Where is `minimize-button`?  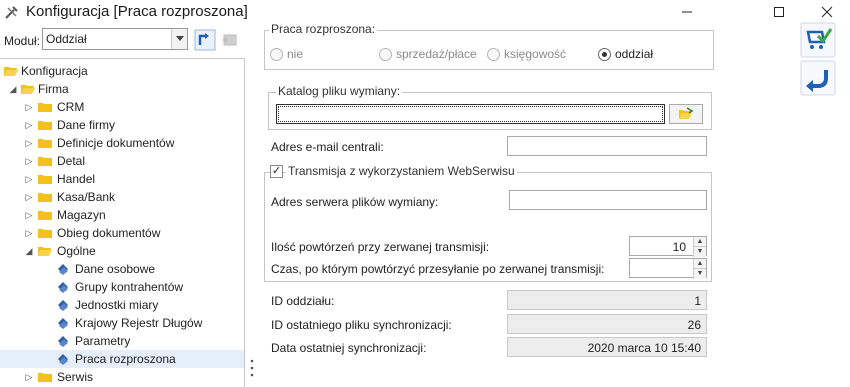 minimize-button is located at coordinates (687, 12).